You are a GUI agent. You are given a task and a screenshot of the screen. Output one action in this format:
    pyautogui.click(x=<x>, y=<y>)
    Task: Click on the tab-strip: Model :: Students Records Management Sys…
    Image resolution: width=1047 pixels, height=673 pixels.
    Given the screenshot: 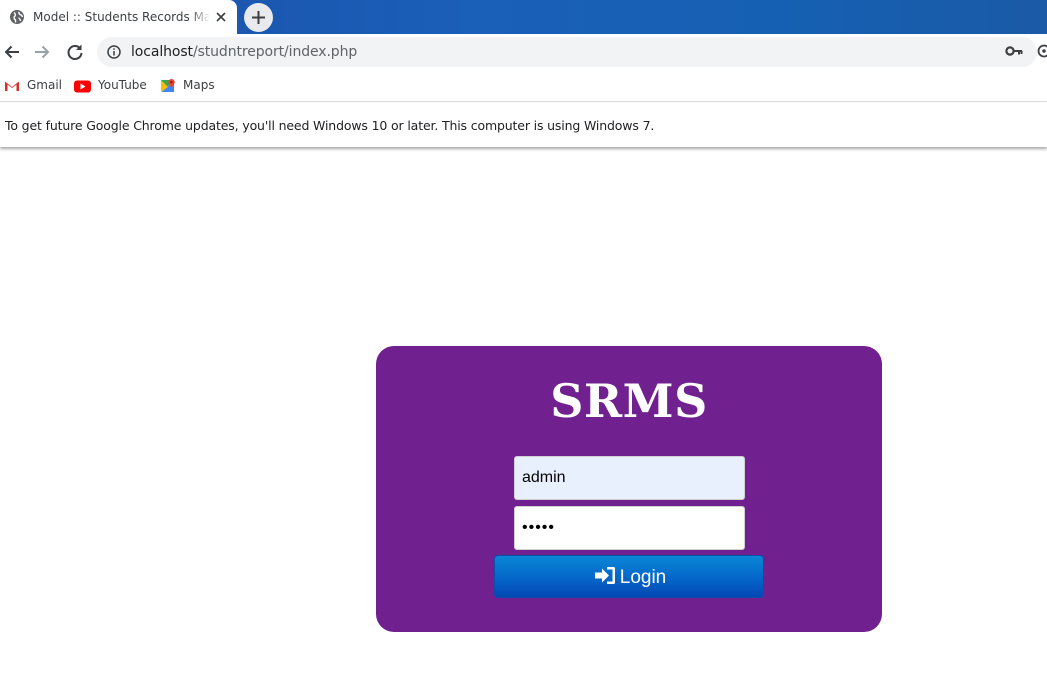 What is the action you would take?
    pyautogui.click(x=523, y=17)
    